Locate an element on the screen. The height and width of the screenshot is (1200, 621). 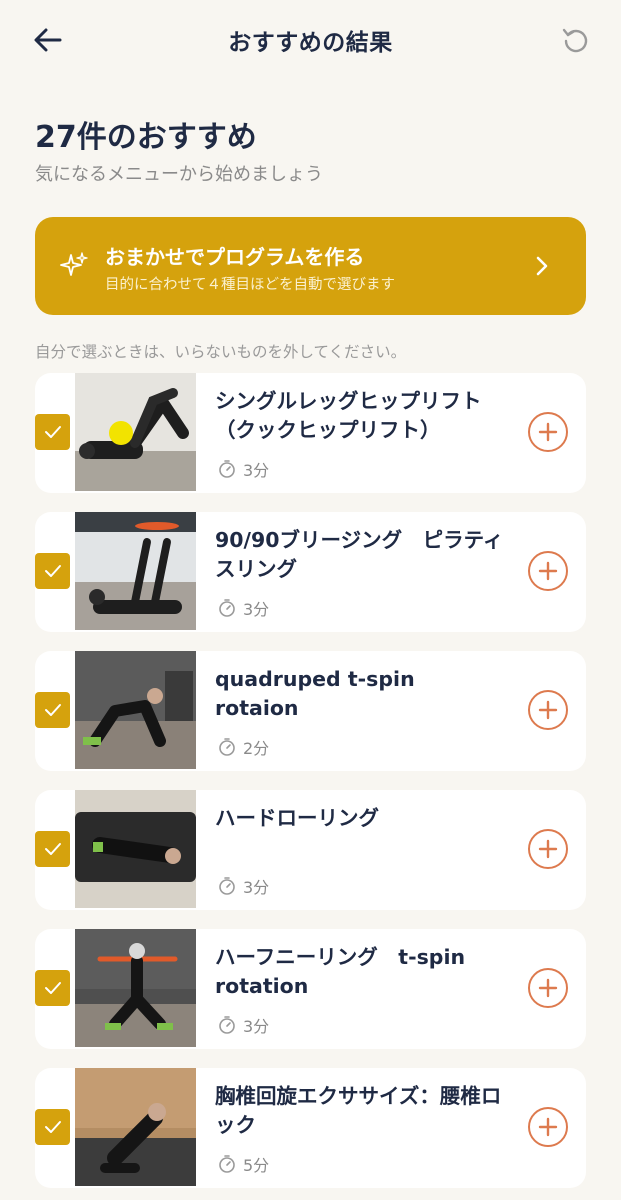
result-count-title: 27件のおすすめ is located at coordinates (146, 137).